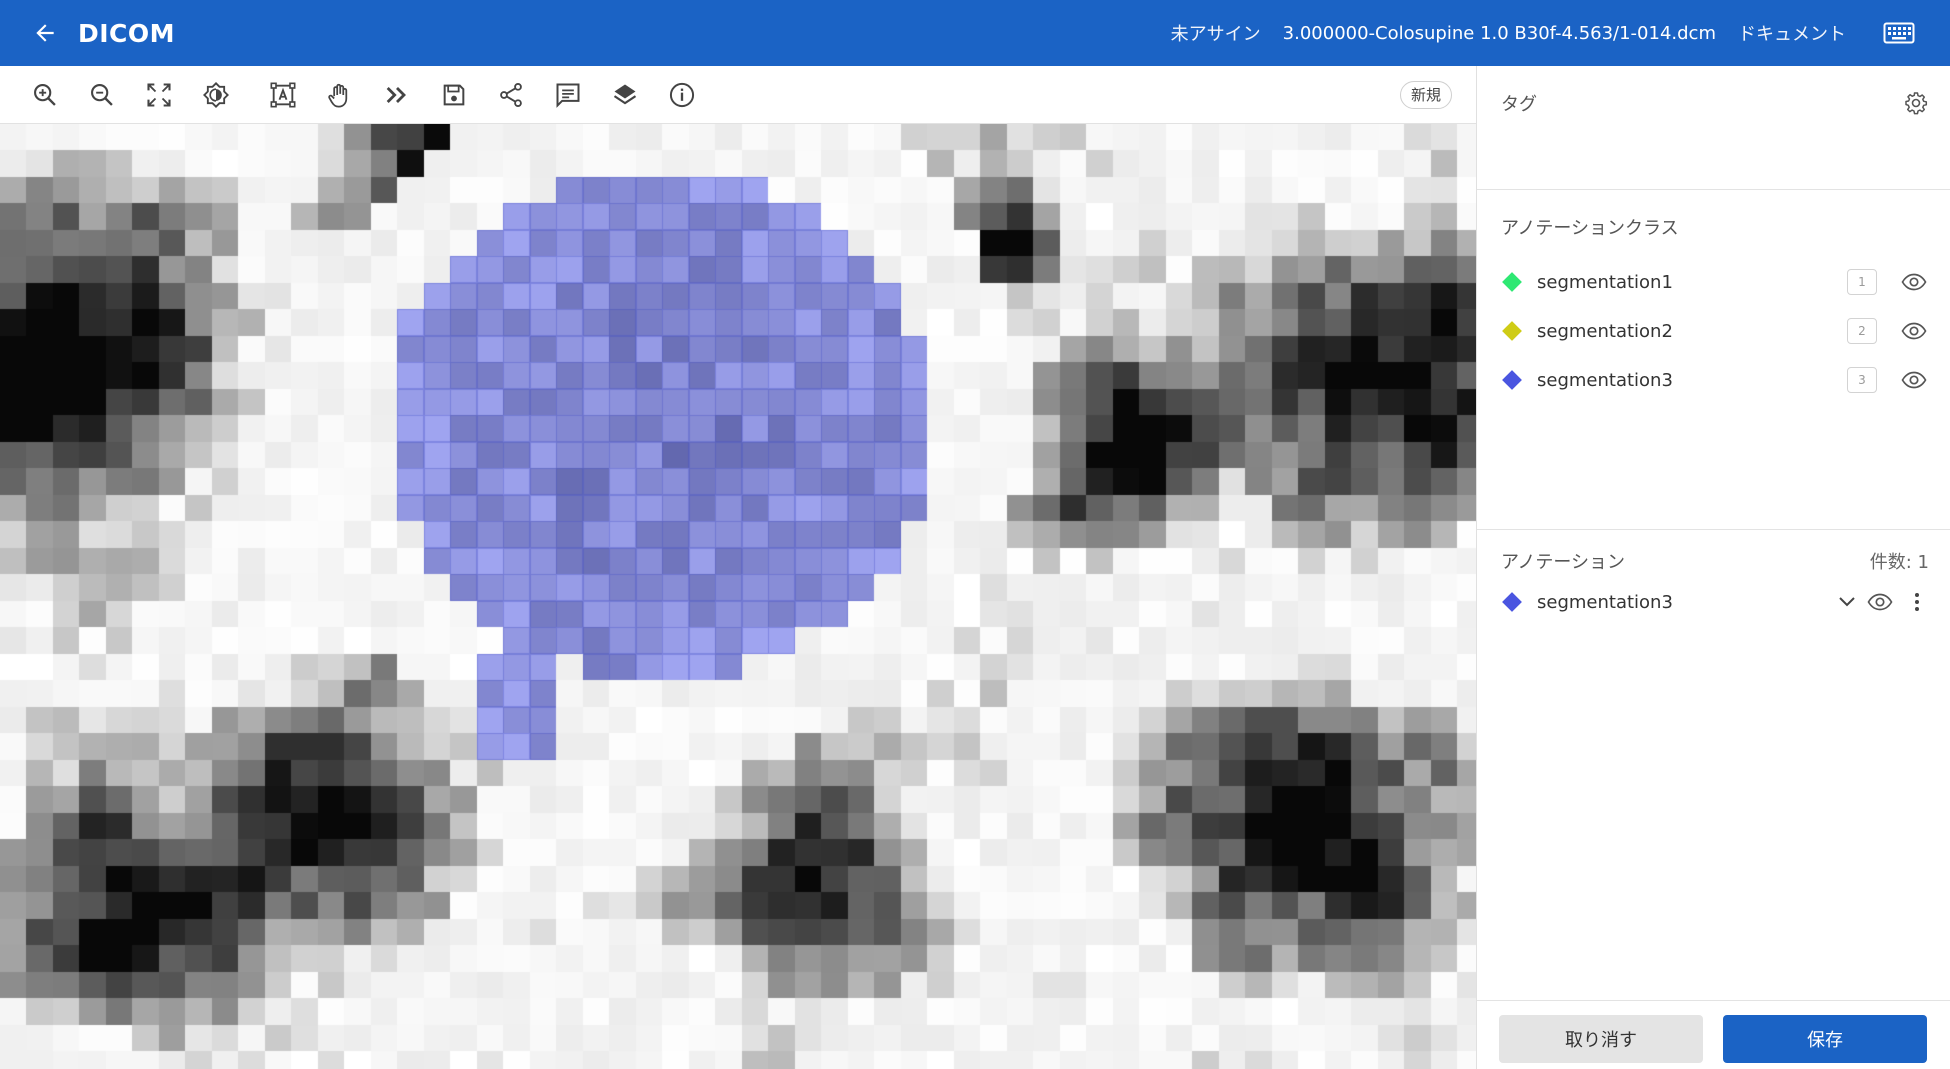 The height and width of the screenshot is (1069, 1950). I want to click on zoom-out-button, so click(102, 95).